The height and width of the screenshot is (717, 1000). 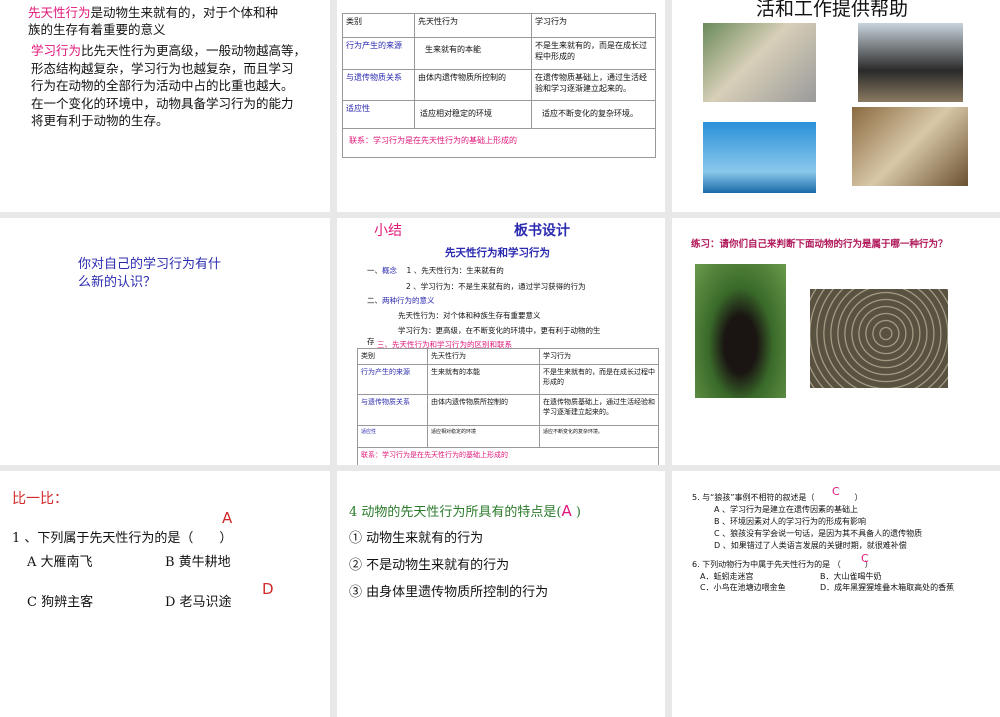 I want to click on outline-line: 存, so click(x=371, y=341).